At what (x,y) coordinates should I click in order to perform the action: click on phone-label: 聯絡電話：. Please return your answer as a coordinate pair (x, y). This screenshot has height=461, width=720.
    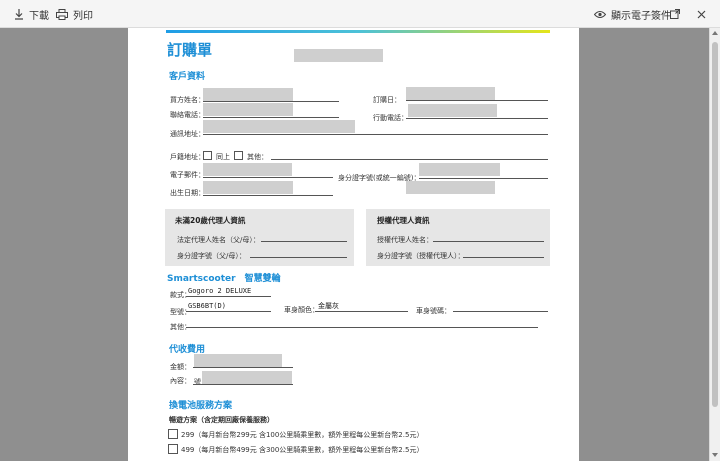
    Looking at the image, I should click on (187, 115).